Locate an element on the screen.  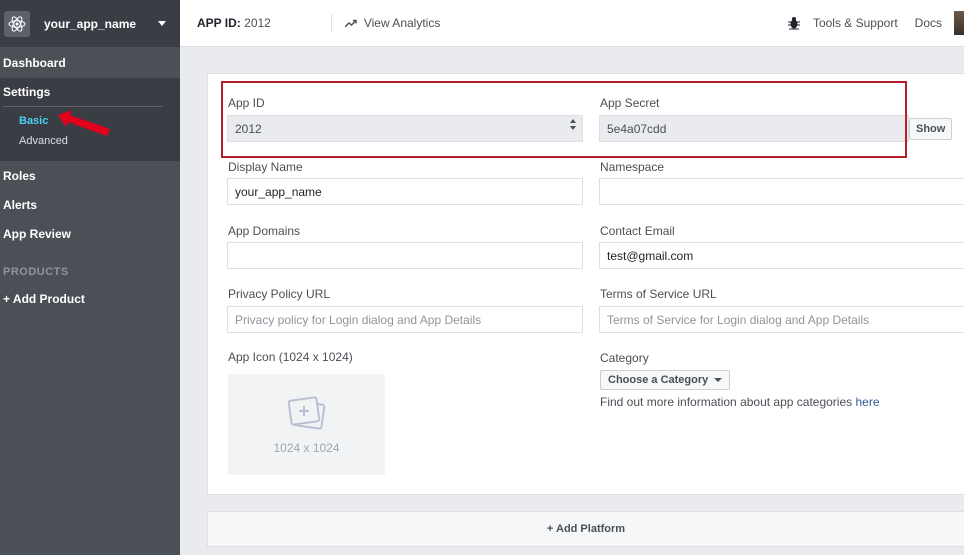
react-atom-icon is located at coordinates (17, 23).